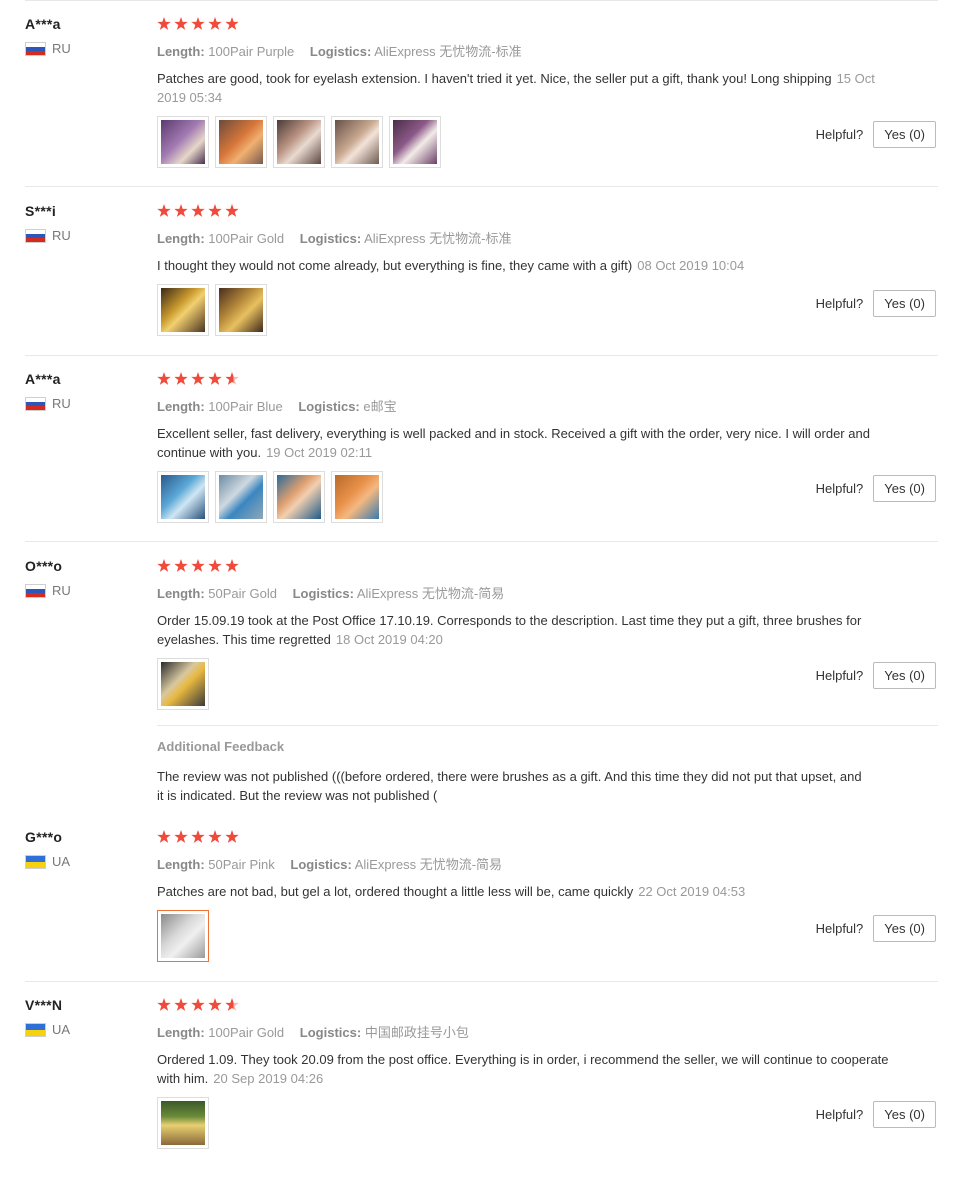 The image size is (960, 1178). What do you see at coordinates (481, 0) in the screenshot?
I see `top-divider` at bounding box center [481, 0].